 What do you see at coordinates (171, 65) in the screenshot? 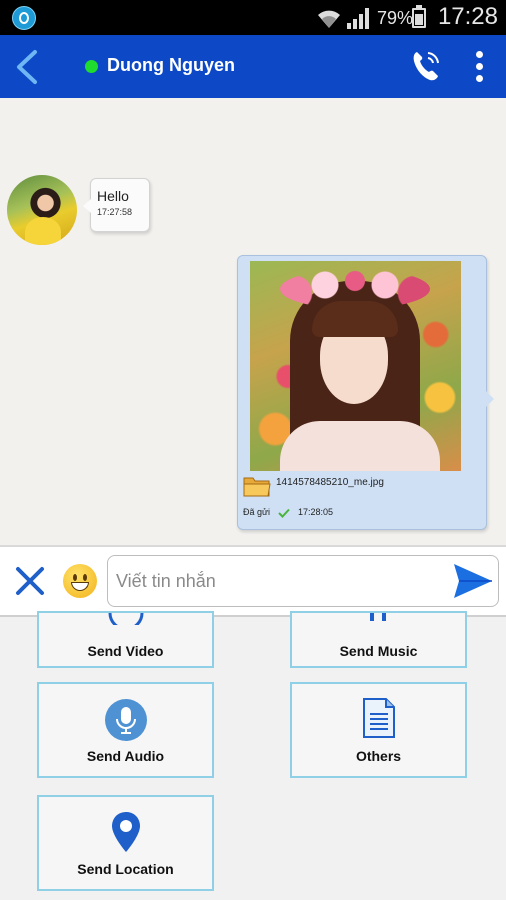
I see `contact-name: Duong Nguyen` at bounding box center [171, 65].